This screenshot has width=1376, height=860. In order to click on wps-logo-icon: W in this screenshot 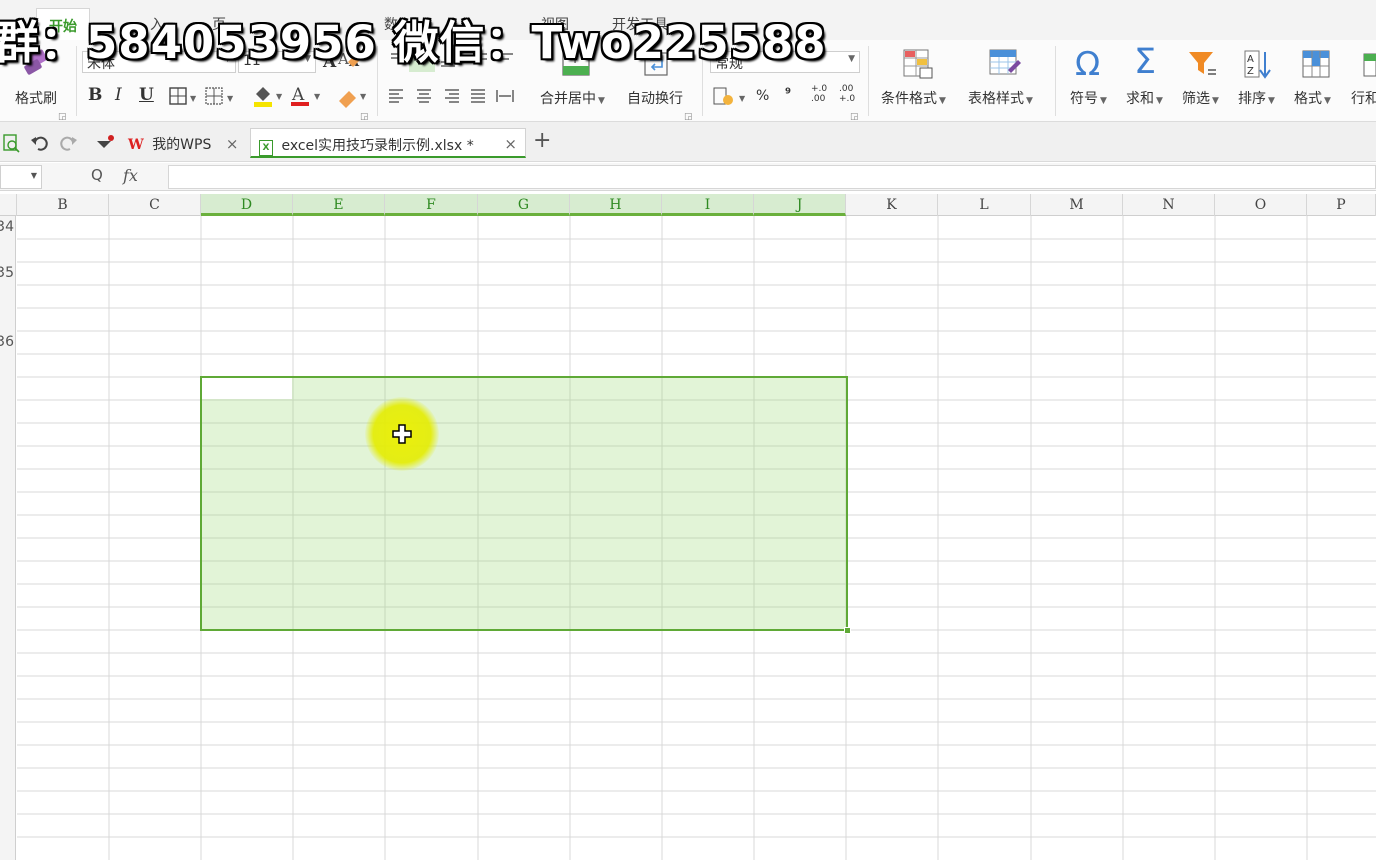, I will do `click(136, 145)`.